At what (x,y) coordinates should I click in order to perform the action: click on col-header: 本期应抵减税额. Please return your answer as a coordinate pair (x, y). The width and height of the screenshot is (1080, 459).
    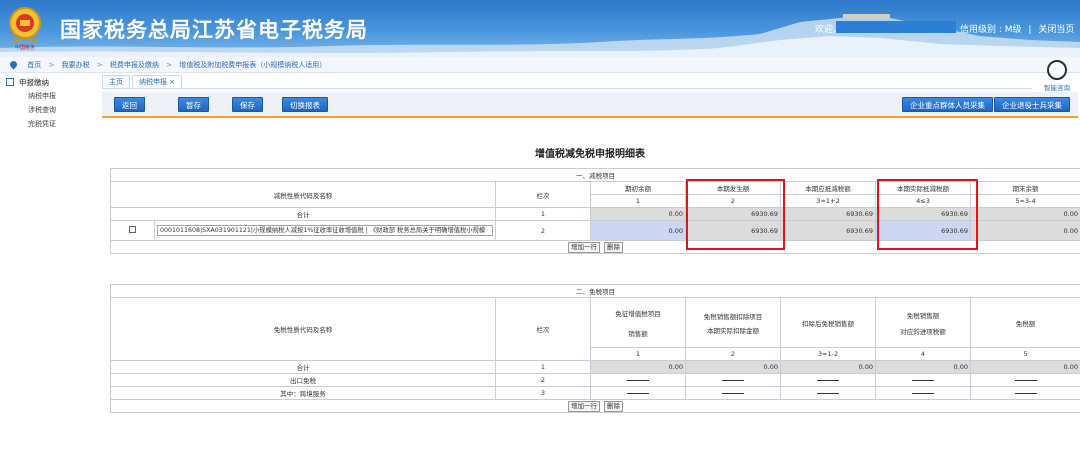
    Looking at the image, I should click on (828, 188).